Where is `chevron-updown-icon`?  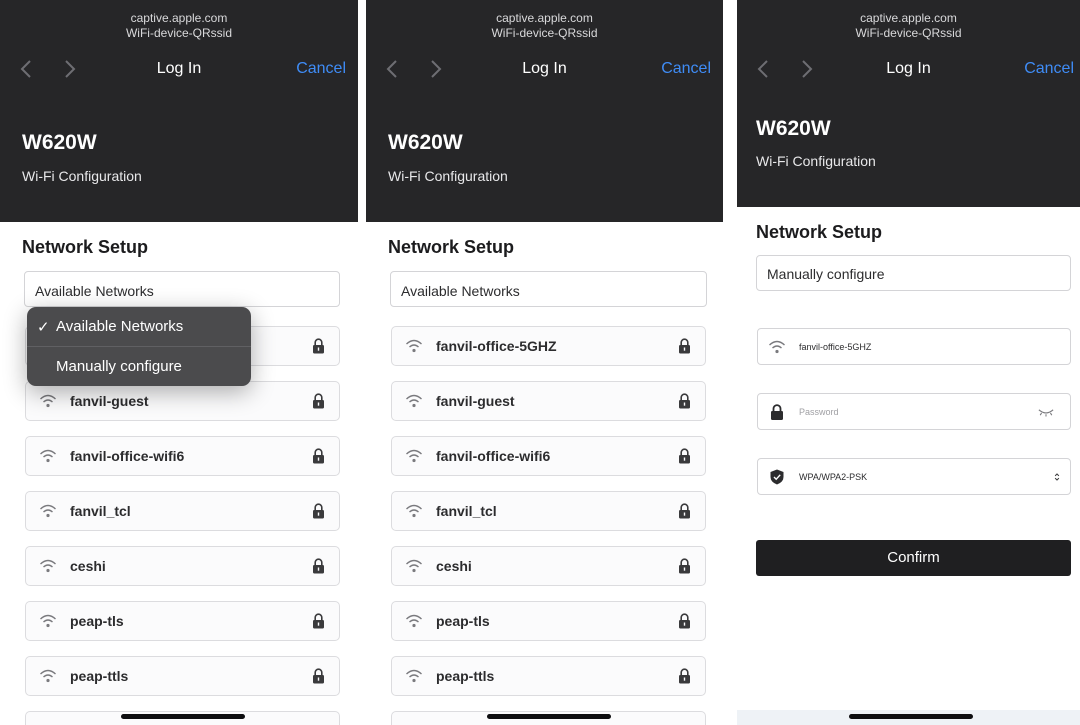 chevron-updown-icon is located at coordinates (1057, 477).